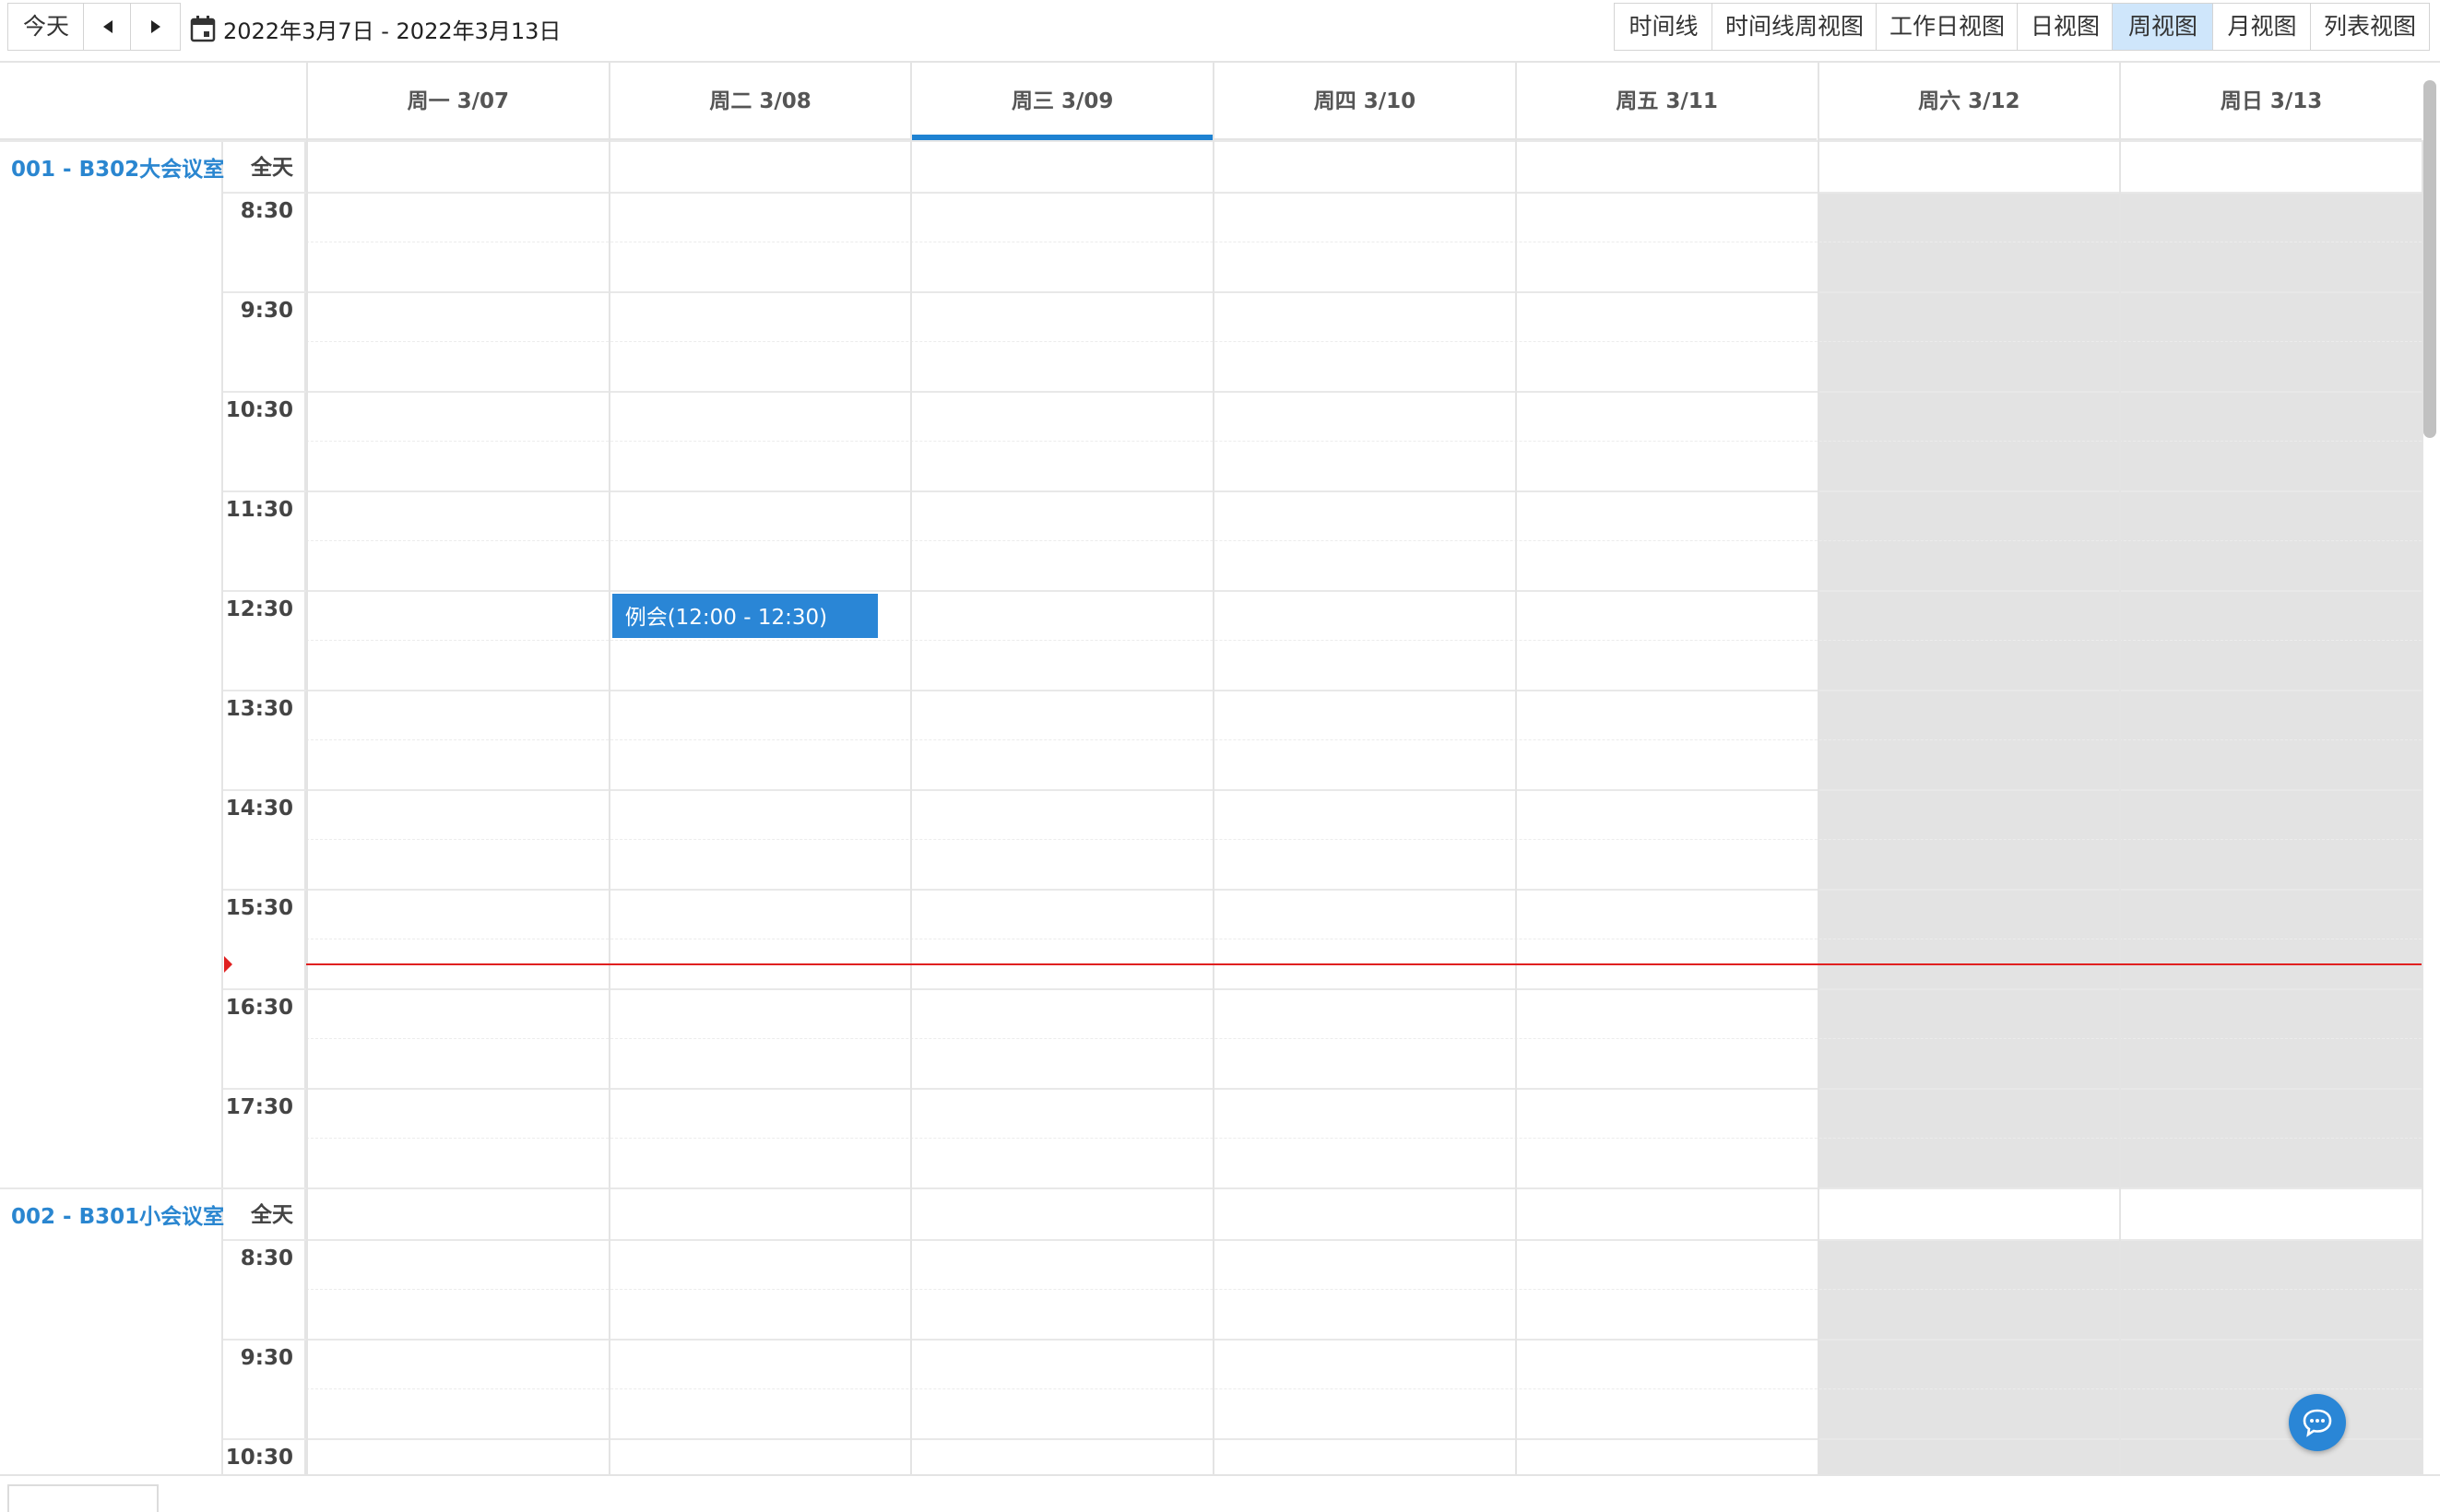 The width and height of the screenshot is (2440, 1512). What do you see at coordinates (113, 664) in the screenshot?
I see `resource-label-0: 001 - B302大会议室` at bounding box center [113, 664].